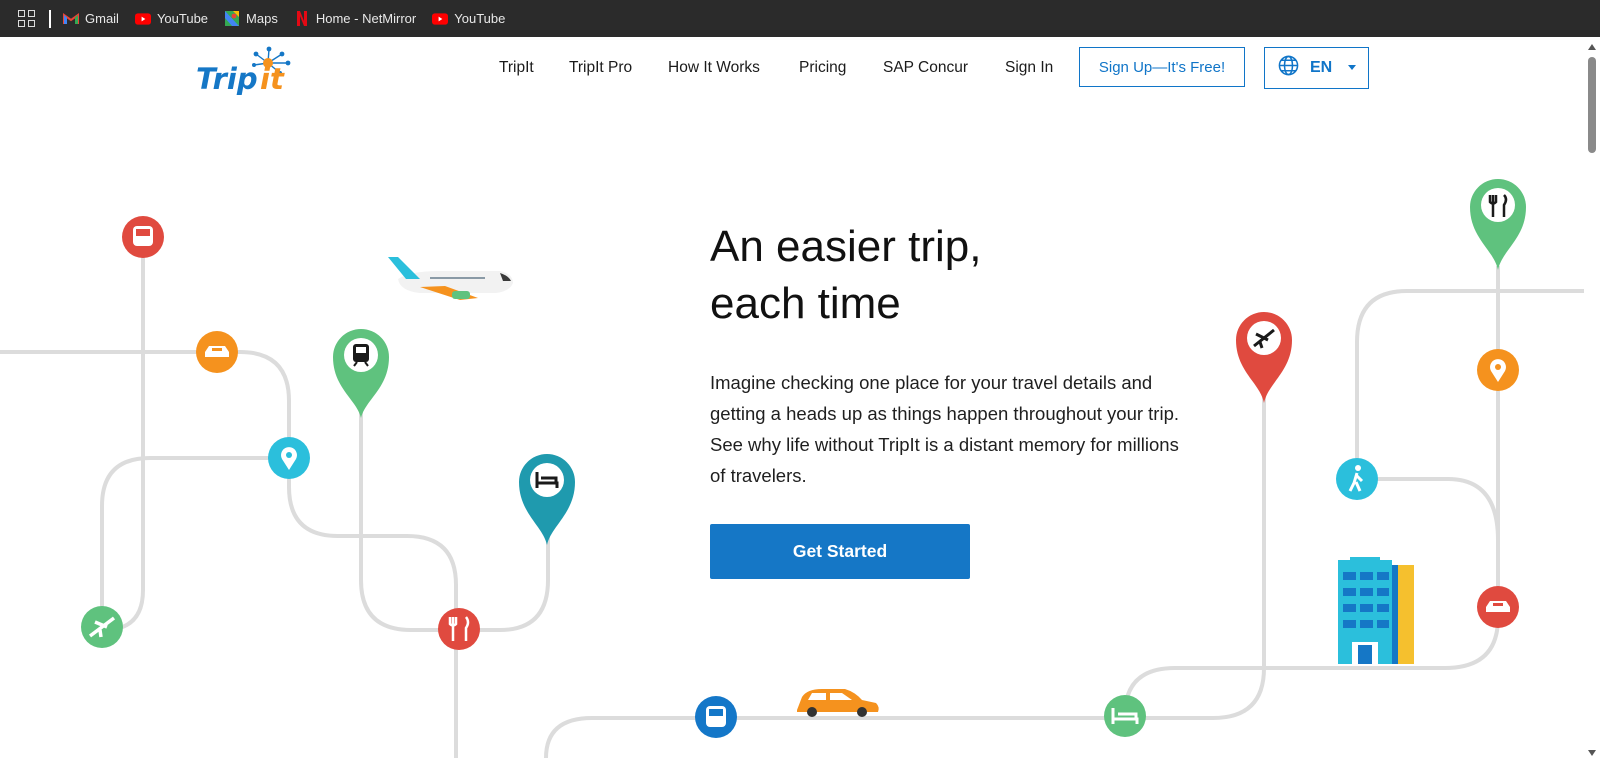 The image size is (1600, 758). I want to click on walking-circle-icon, so click(1357, 479).